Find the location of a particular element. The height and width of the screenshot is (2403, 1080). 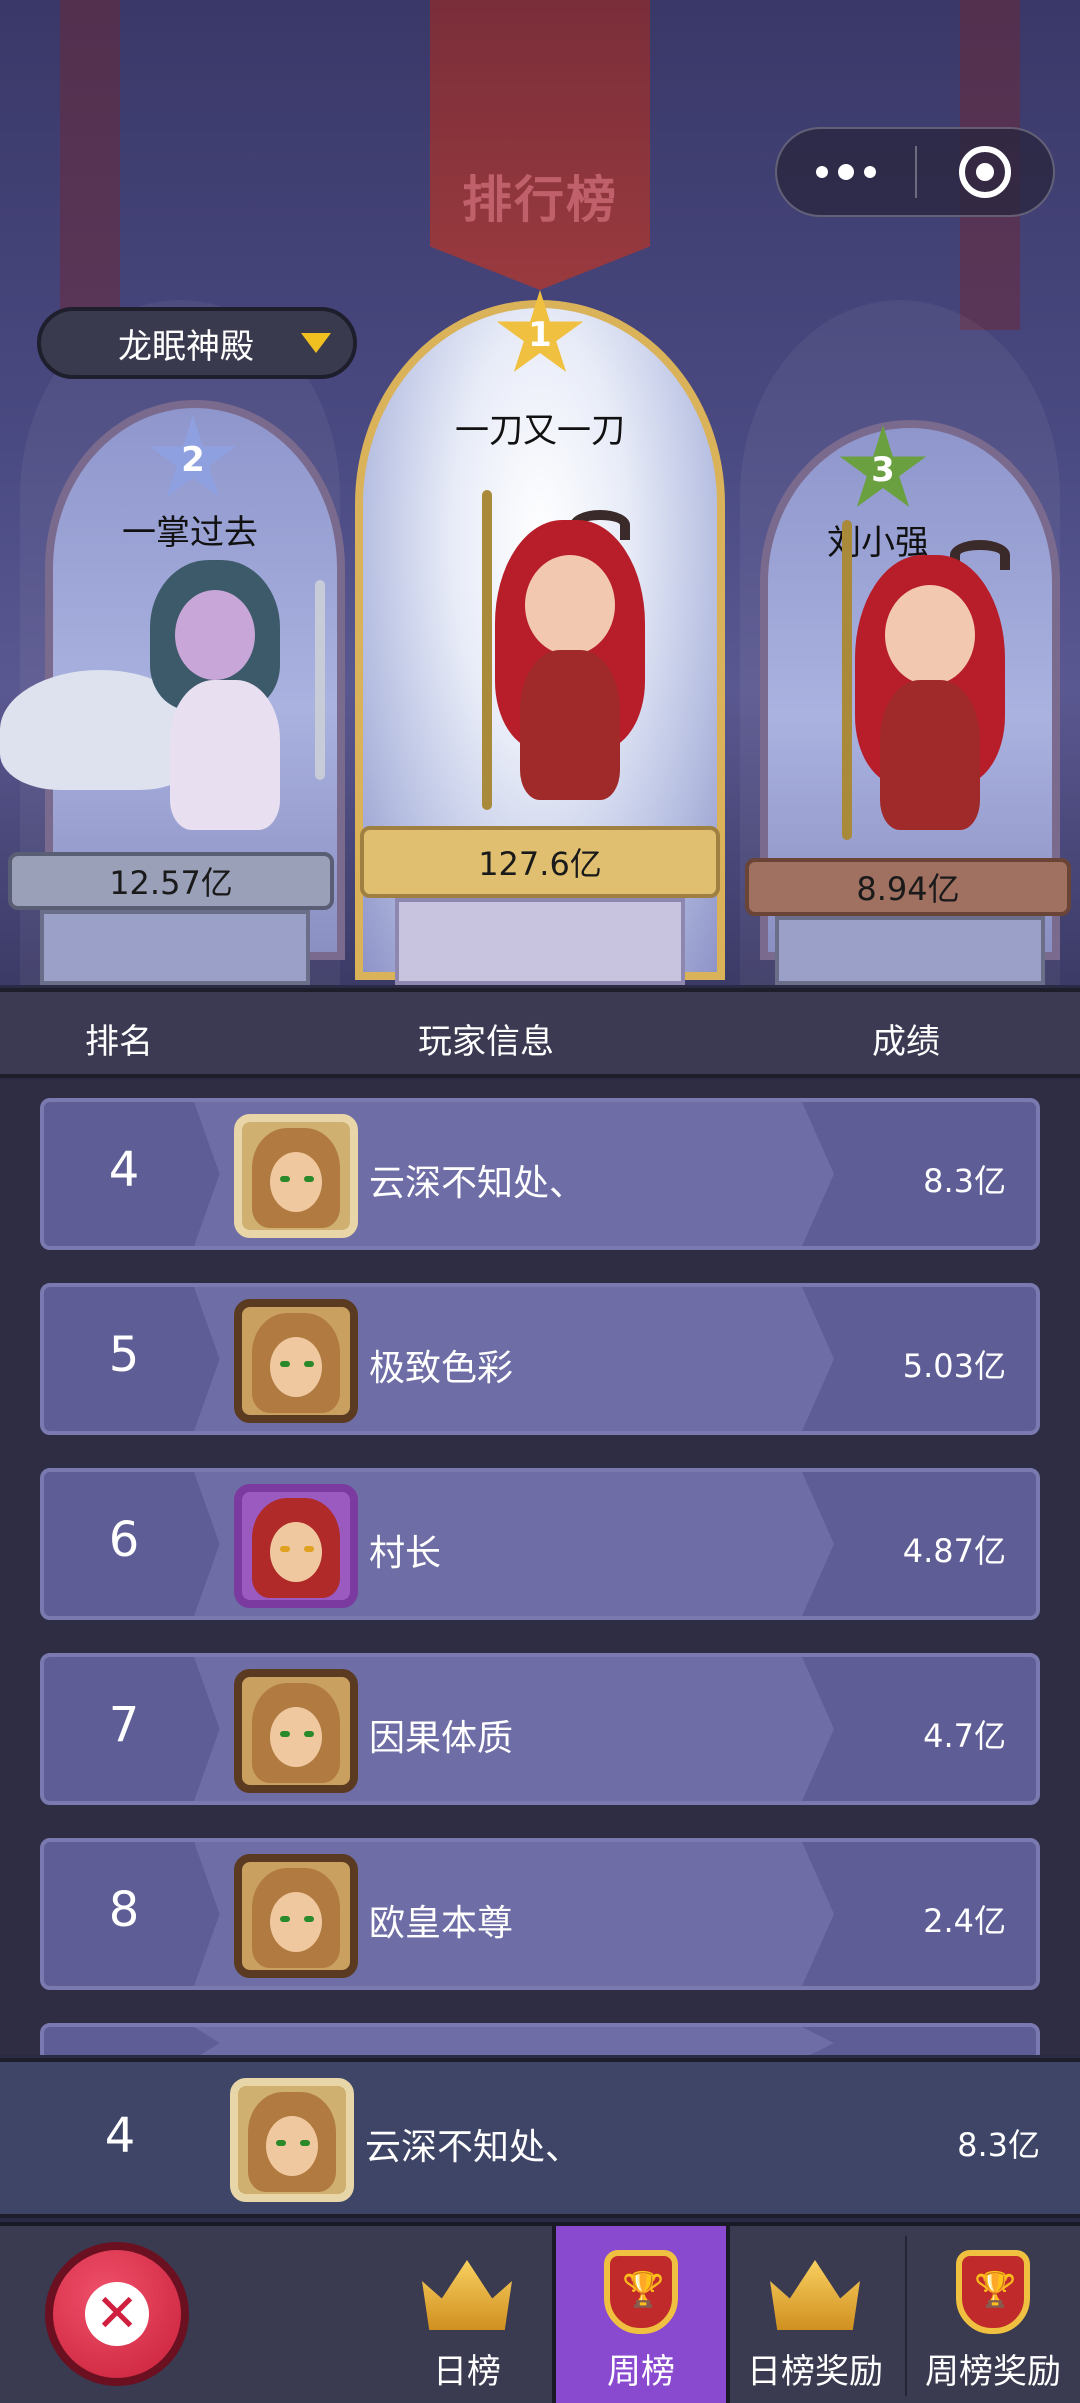

row-score: 4.87亿 is located at coordinates (954, 1551).